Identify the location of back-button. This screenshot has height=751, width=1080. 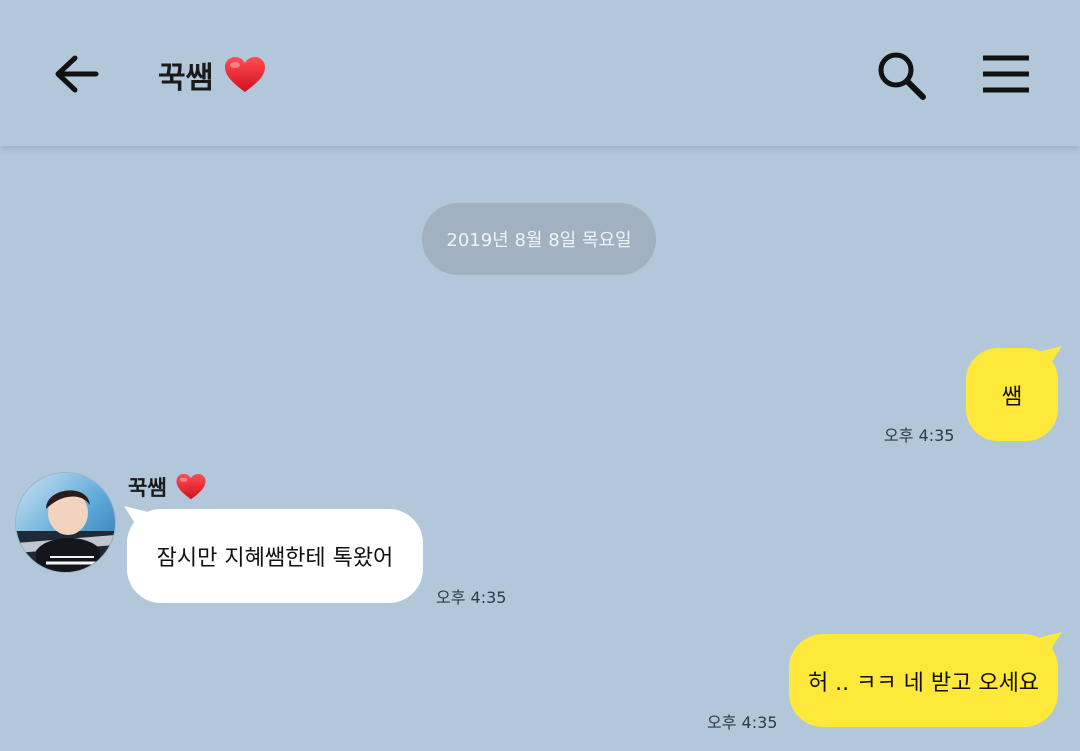
(76, 74).